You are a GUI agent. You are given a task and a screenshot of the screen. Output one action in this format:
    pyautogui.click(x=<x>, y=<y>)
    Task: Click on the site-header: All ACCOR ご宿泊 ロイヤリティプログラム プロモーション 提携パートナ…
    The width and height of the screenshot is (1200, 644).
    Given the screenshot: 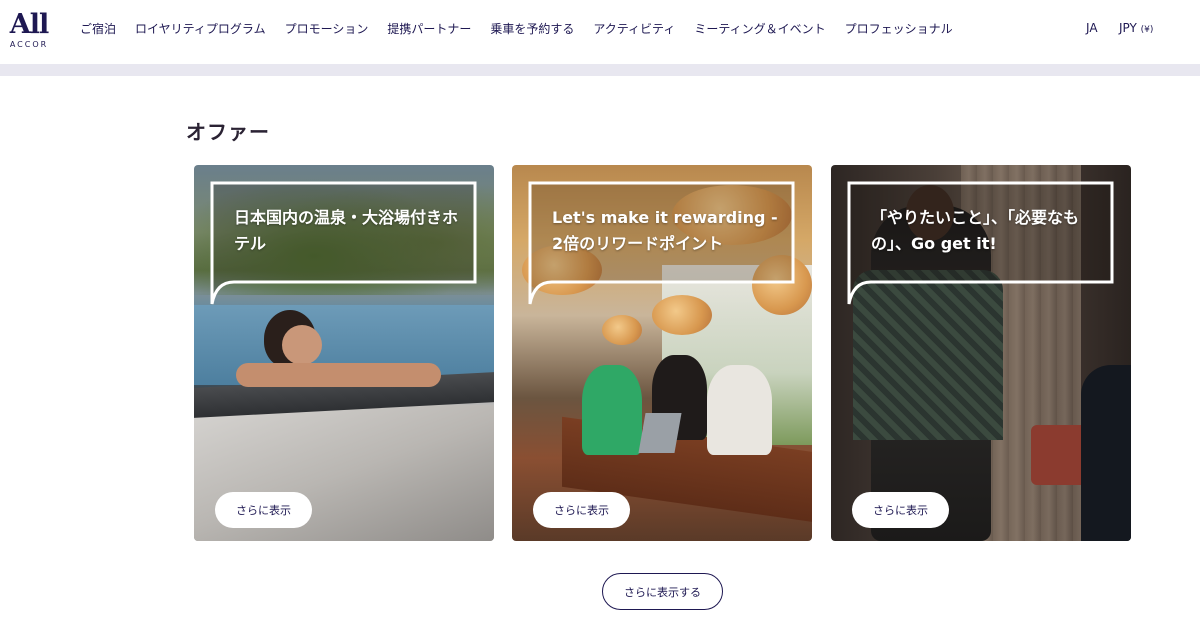 What is the action you would take?
    pyautogui.click(x=600, y=32)
    